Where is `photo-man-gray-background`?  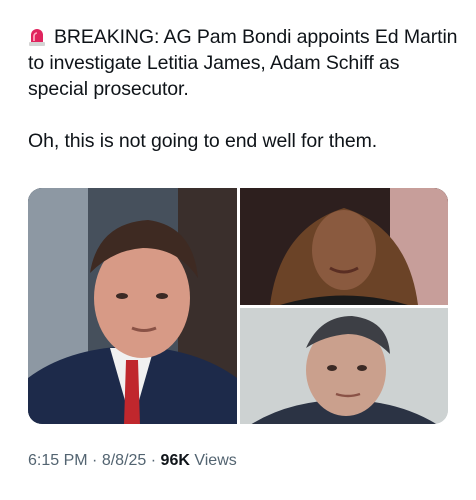
photo-man-gray-background is located at coordinates (344, 366).